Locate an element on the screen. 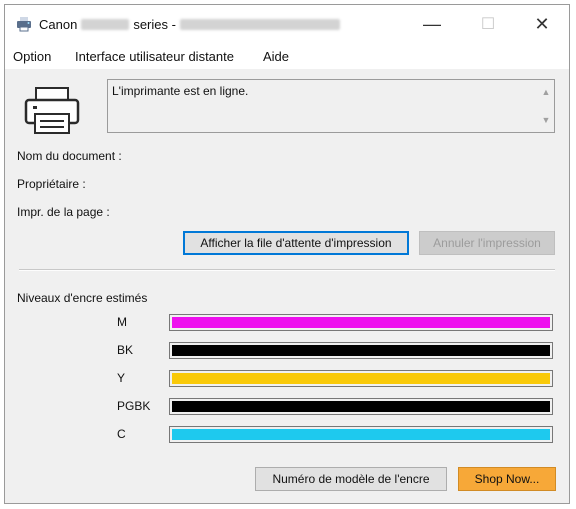 This screenshot has width=576, height=509. maximize-button: ☐ is located at coordinates (488, 24).